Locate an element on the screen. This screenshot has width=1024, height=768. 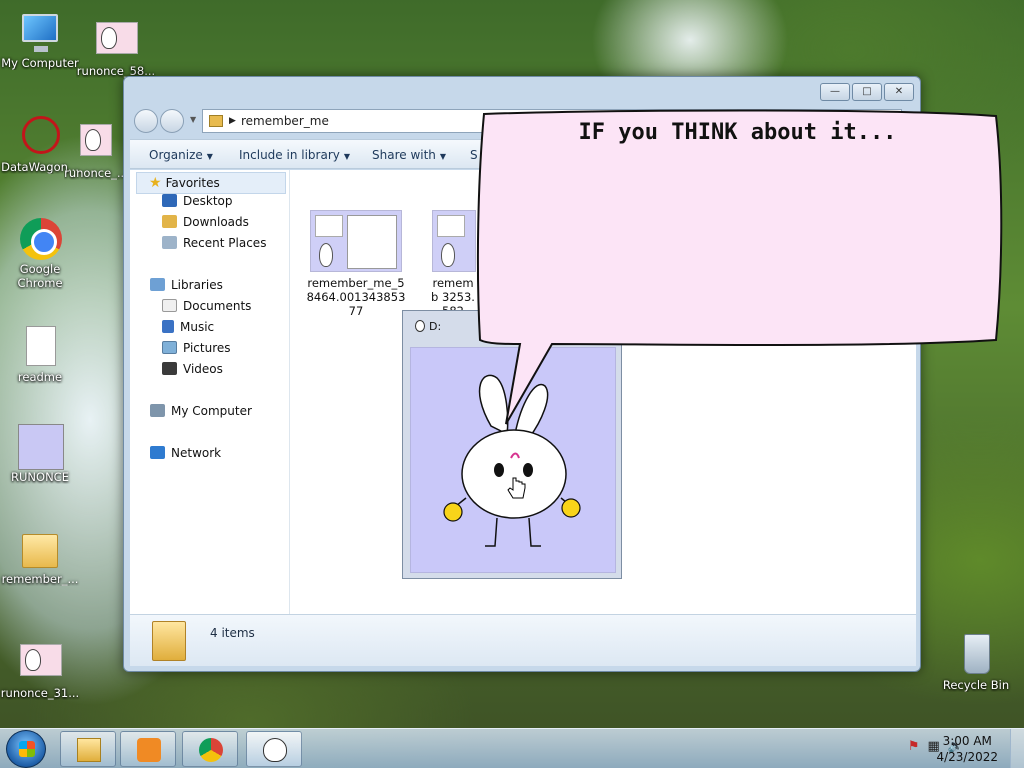
address-path: remember_me is located at coordinates (285, 121).